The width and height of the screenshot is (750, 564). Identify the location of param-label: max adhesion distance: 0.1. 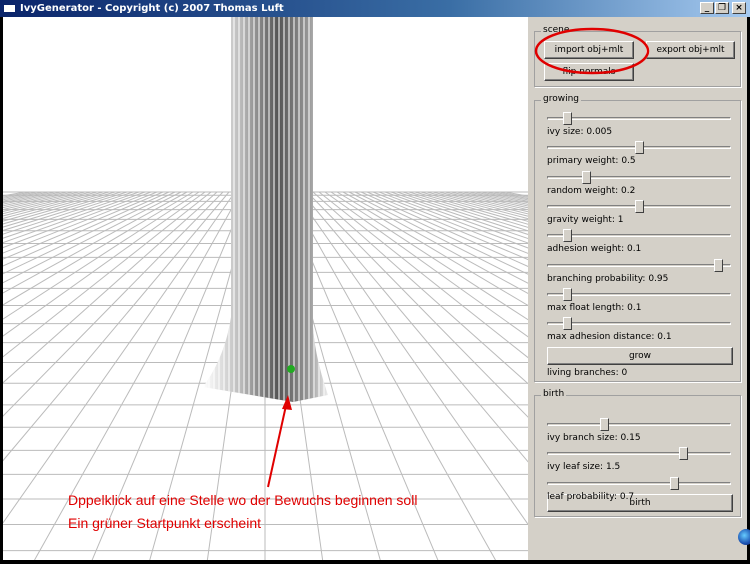
(609, 337).